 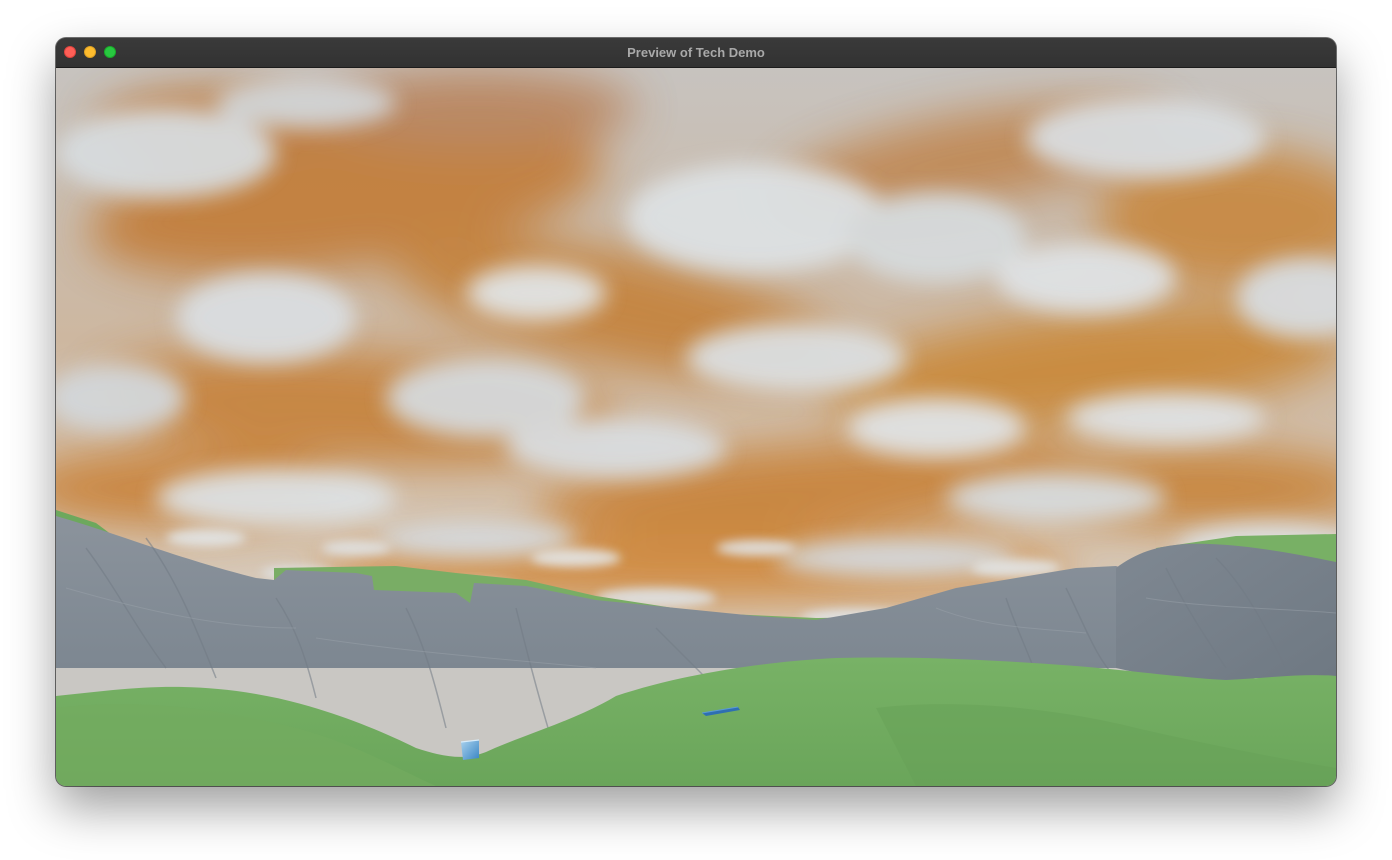 I want to click on title-bar: Preview of Tech Demo, so click(x=696, y=53).